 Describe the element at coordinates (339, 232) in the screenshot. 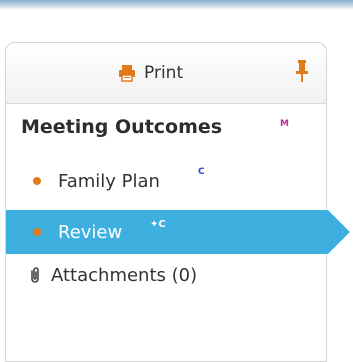

I see `active-arrow` at that location.